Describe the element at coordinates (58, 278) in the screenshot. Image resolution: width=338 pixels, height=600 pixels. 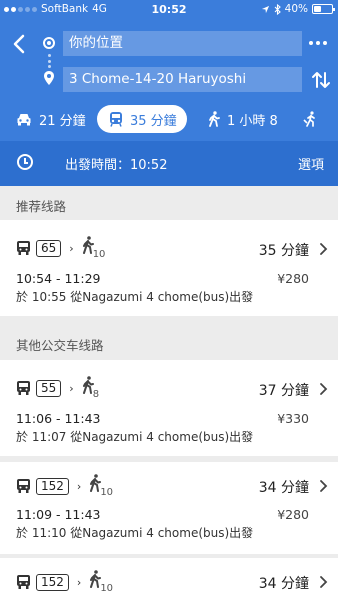
I see `route-times: 10:54 - 11:29` at that location.